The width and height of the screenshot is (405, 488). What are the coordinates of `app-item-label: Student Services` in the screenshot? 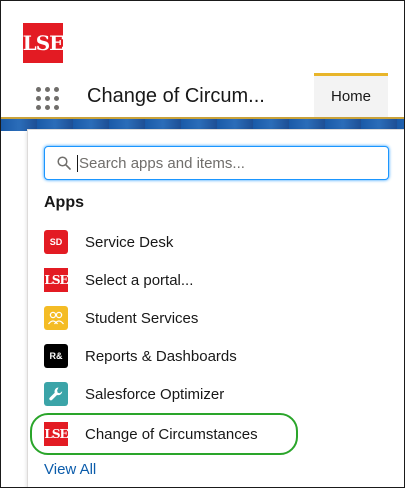 It's located at (142, 318).